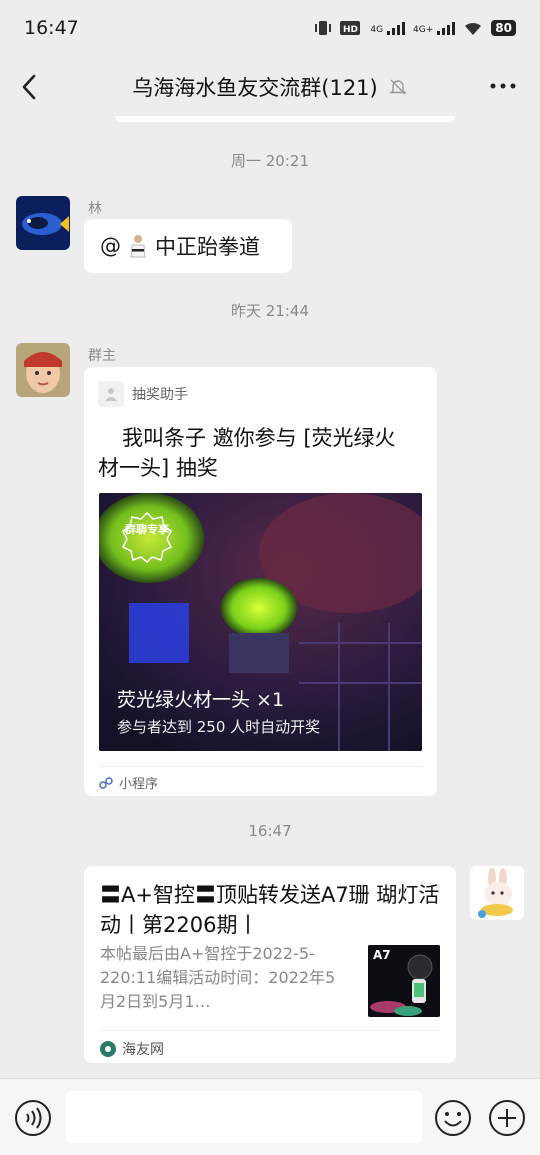 Image resolution: width=540 pixels, height=1155 pixels. I want to click on battery-indicator: 80, so click(503, 28).